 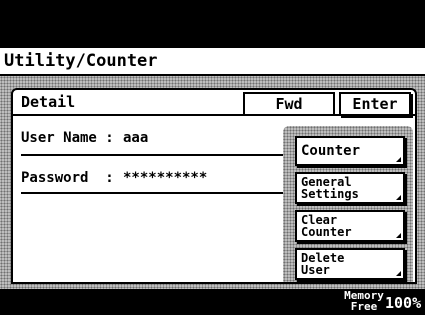 I want to click on memory-free-label: Memory Free, so click(x=364, y=301).